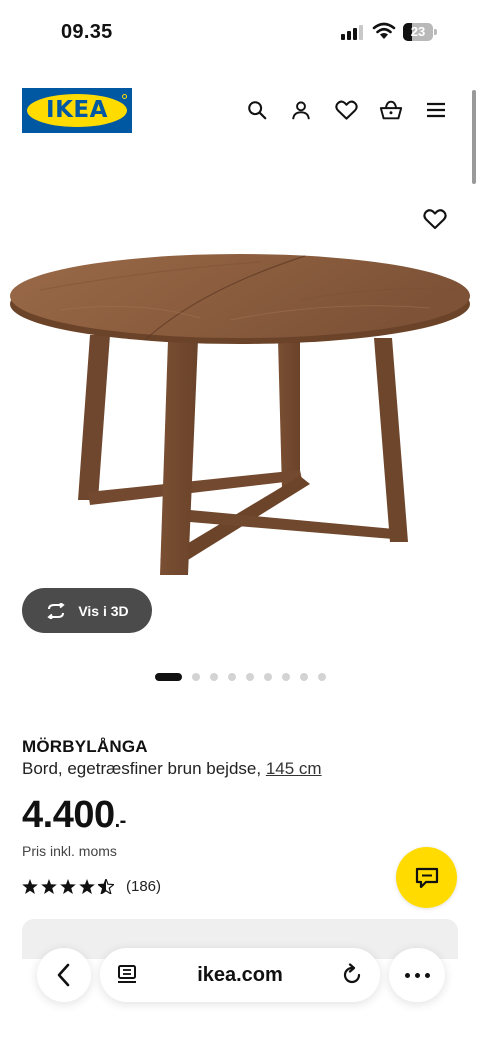 The width and height of the screenshot is (480, 1040). Describe the element at coordinates (68, 815) in the screenshot. I see `price-main: 4.400` at that location.